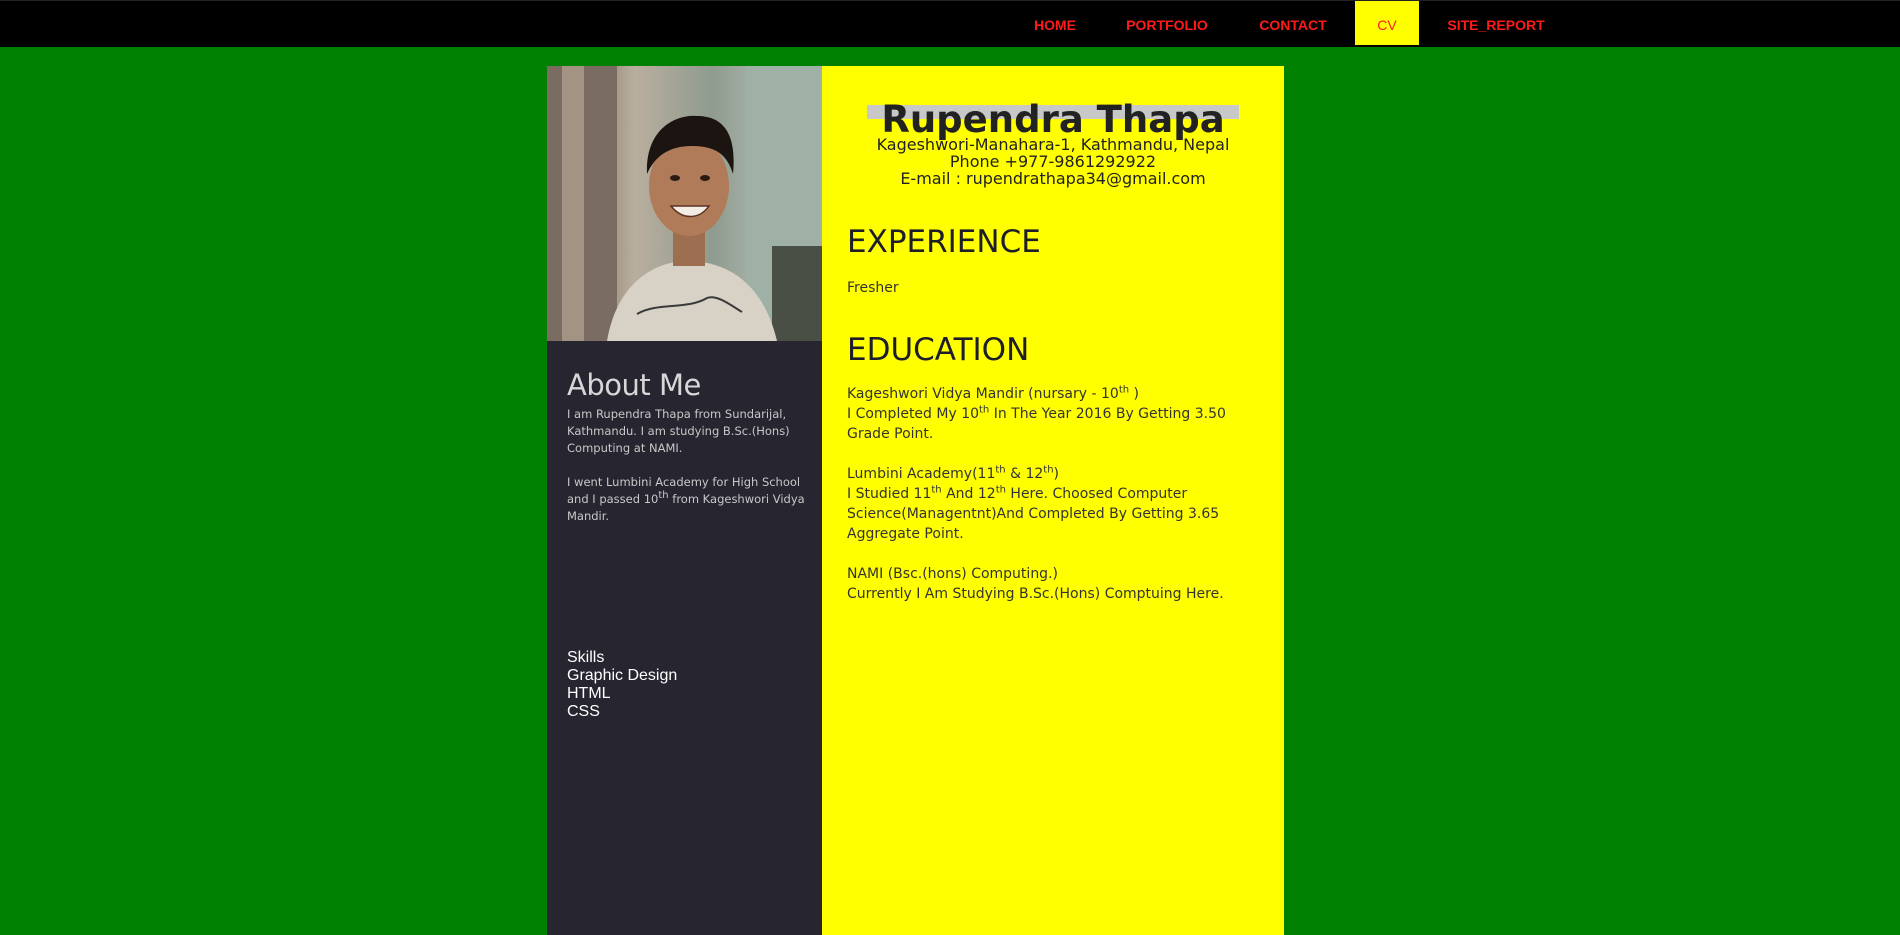 The width and height of the screenshot is (1900, 935). I want to click on top-navigation: HOME PORTFOLIO CONTACT CV SITE_REPORT, so click(950, 23).